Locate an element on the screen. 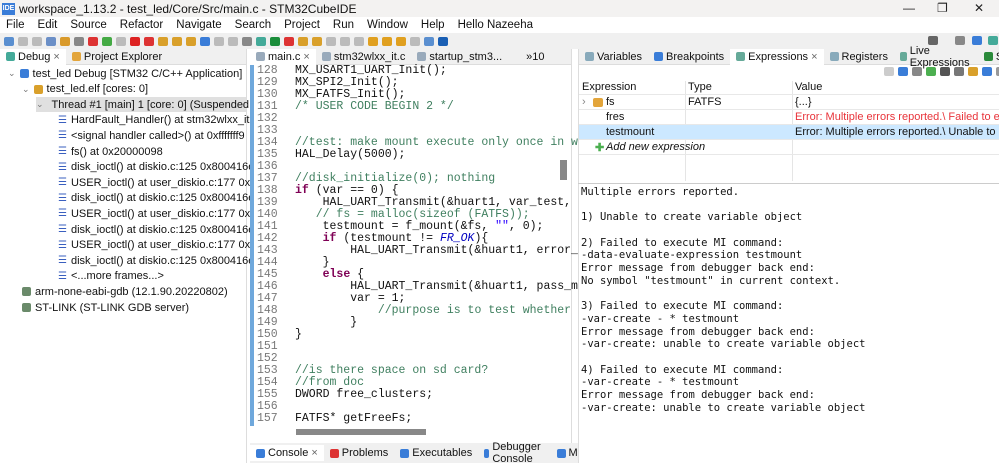 This screenshot has width=999, height=465. tab-debugger-console: Debugger Console is located at coordinates (514, 453).